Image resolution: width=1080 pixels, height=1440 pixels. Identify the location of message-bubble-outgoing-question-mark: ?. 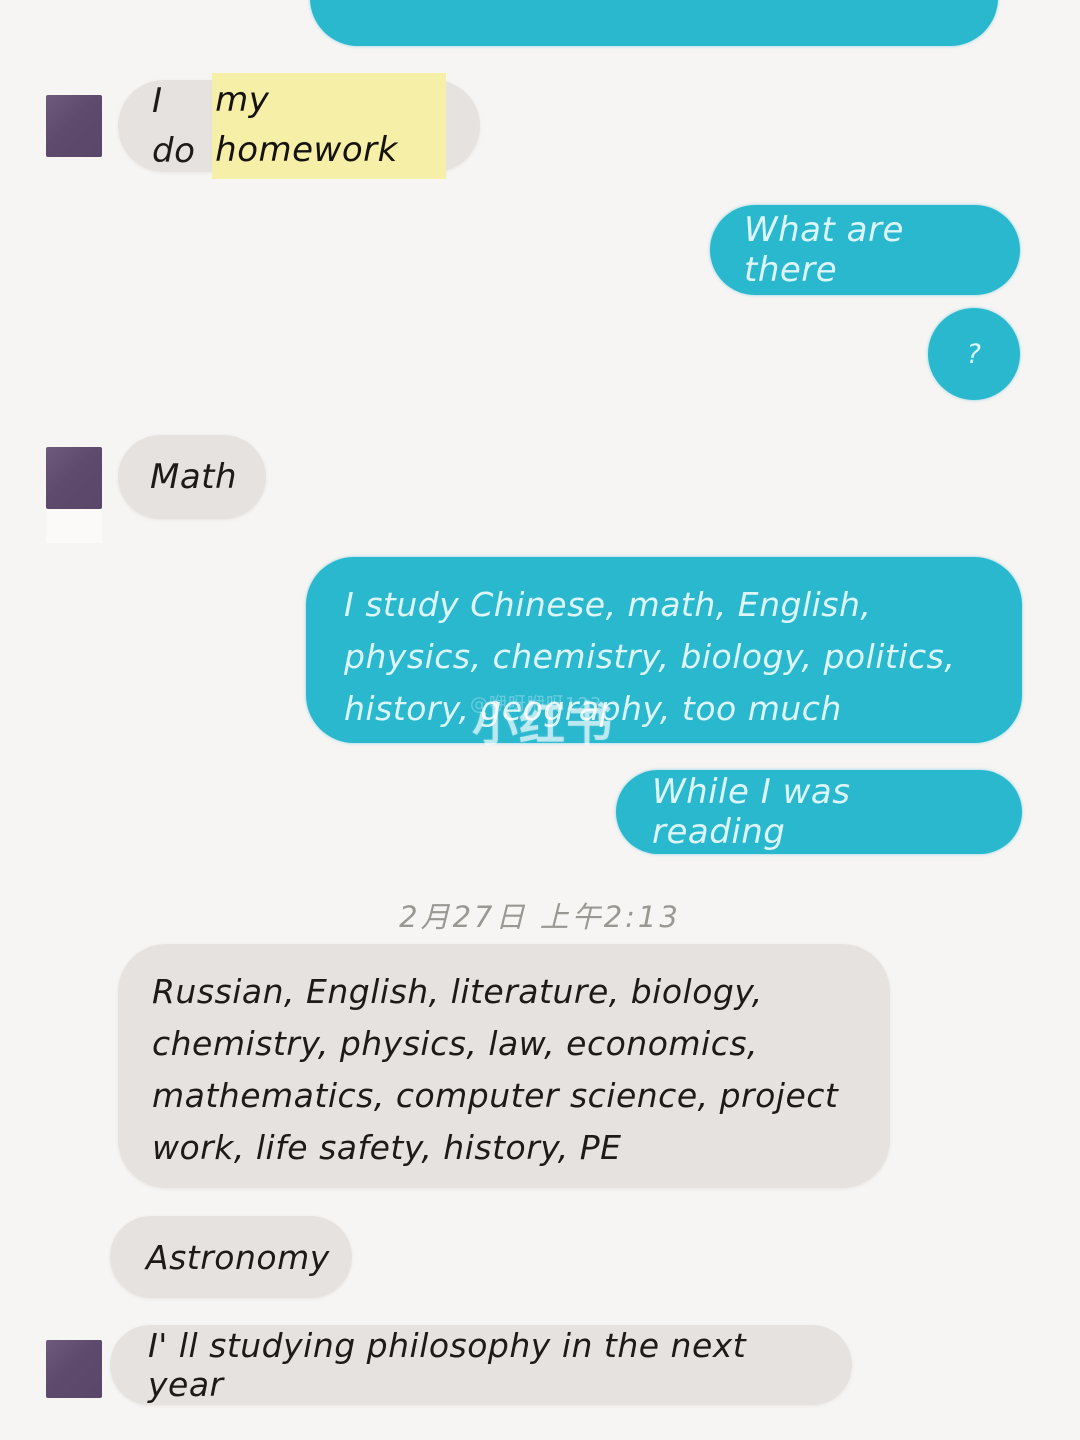
(974, 354).